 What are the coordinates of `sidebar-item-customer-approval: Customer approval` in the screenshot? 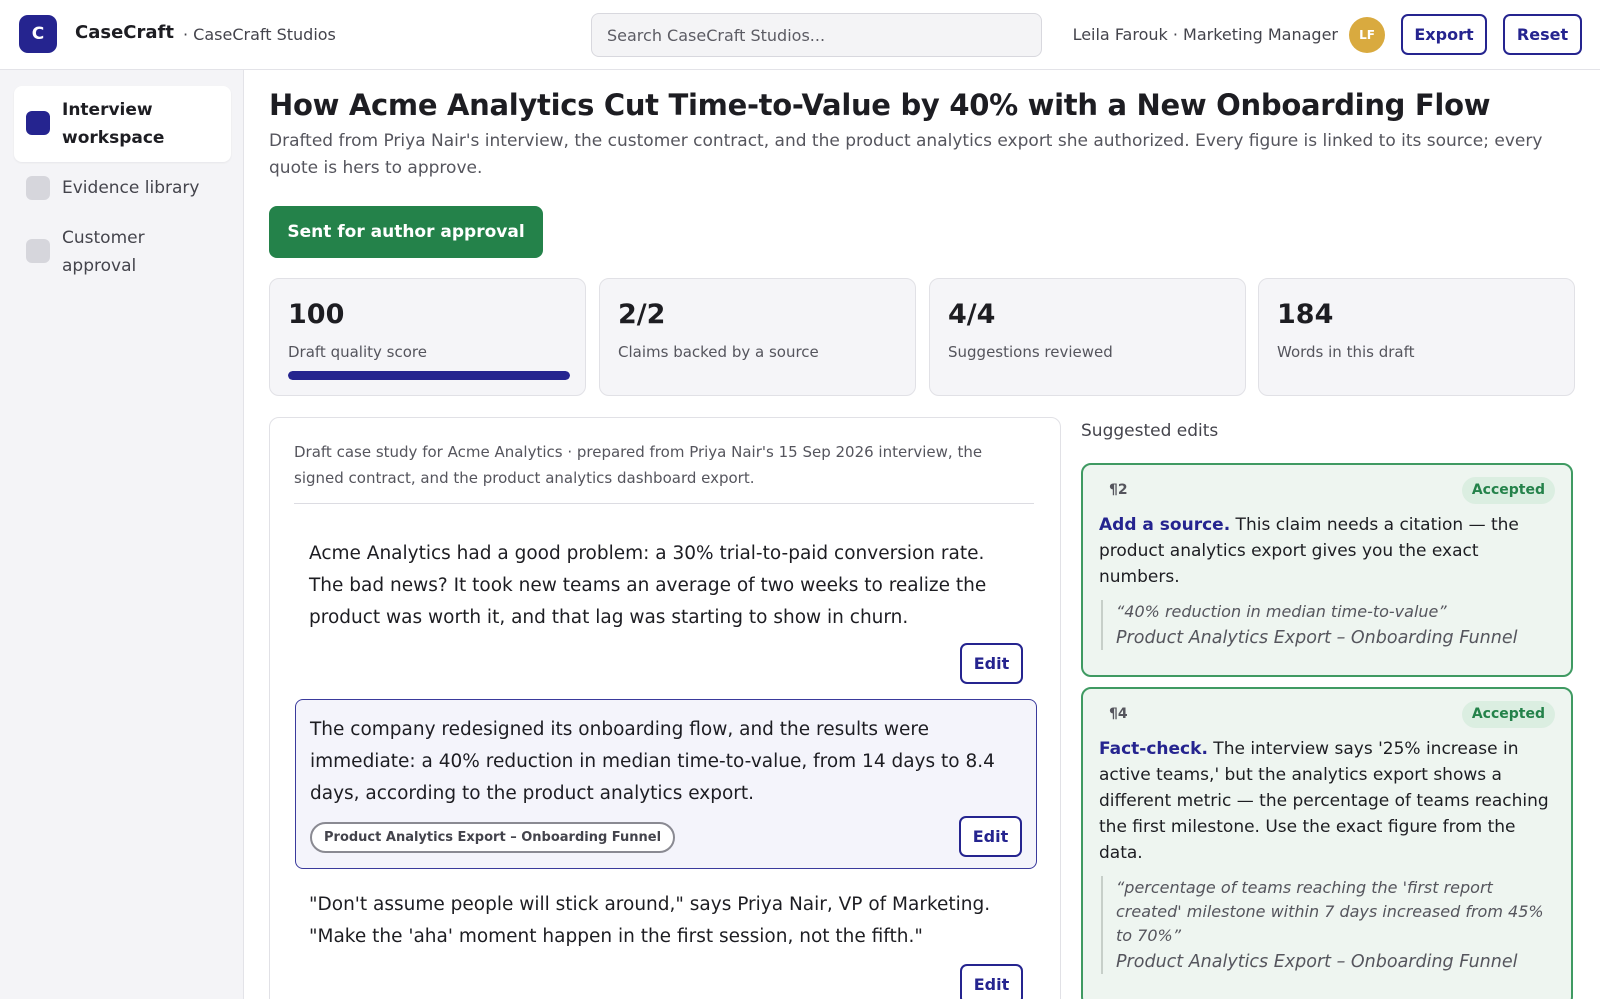 It's located at (122, 252).